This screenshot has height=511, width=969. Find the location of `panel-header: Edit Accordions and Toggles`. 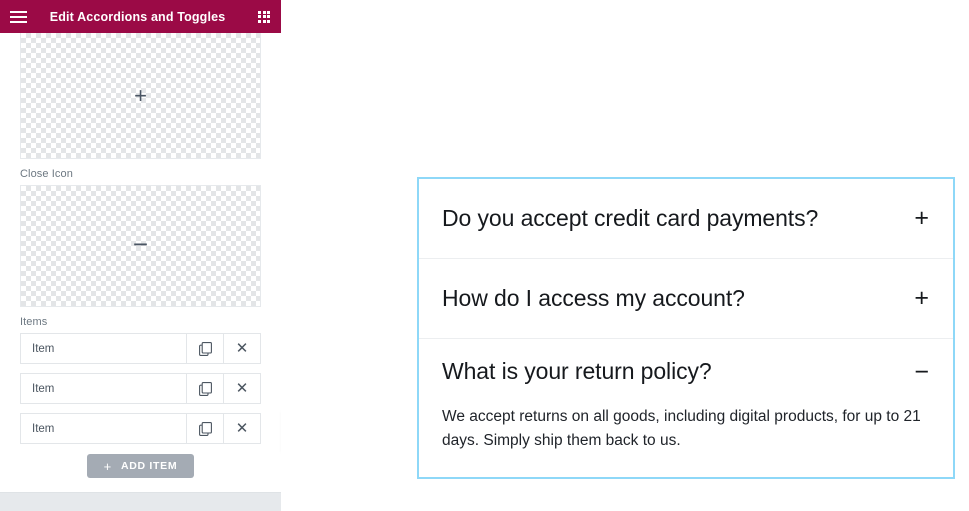

panel-header: Edit Accordions and Toggles is located at coordinates (140, 16).